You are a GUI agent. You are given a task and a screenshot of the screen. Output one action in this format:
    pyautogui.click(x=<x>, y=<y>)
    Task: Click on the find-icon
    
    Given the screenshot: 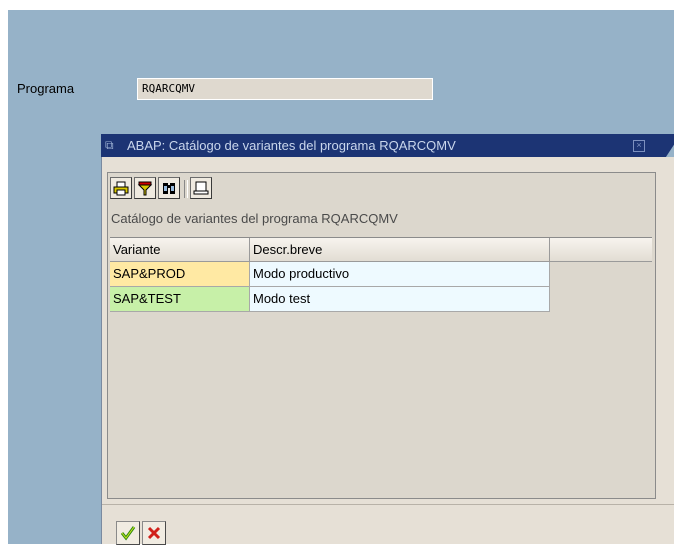 What is the action you would take?
    pyautogui.click(x=169, y=188)
    